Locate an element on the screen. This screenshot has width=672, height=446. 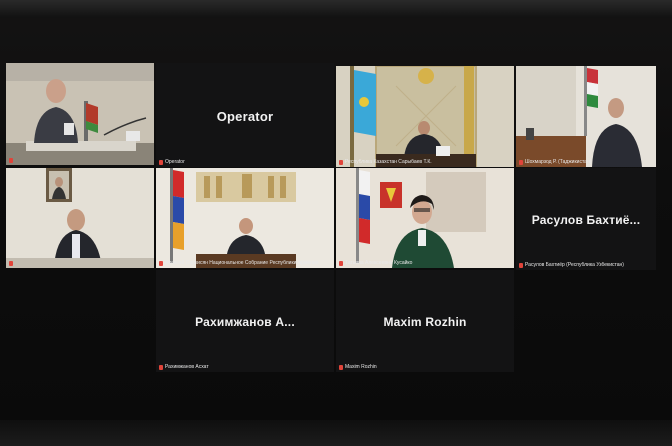
participant-tile: Республика Казахстан Сарыбаев Т.К. is located at coordinates (425, 116).